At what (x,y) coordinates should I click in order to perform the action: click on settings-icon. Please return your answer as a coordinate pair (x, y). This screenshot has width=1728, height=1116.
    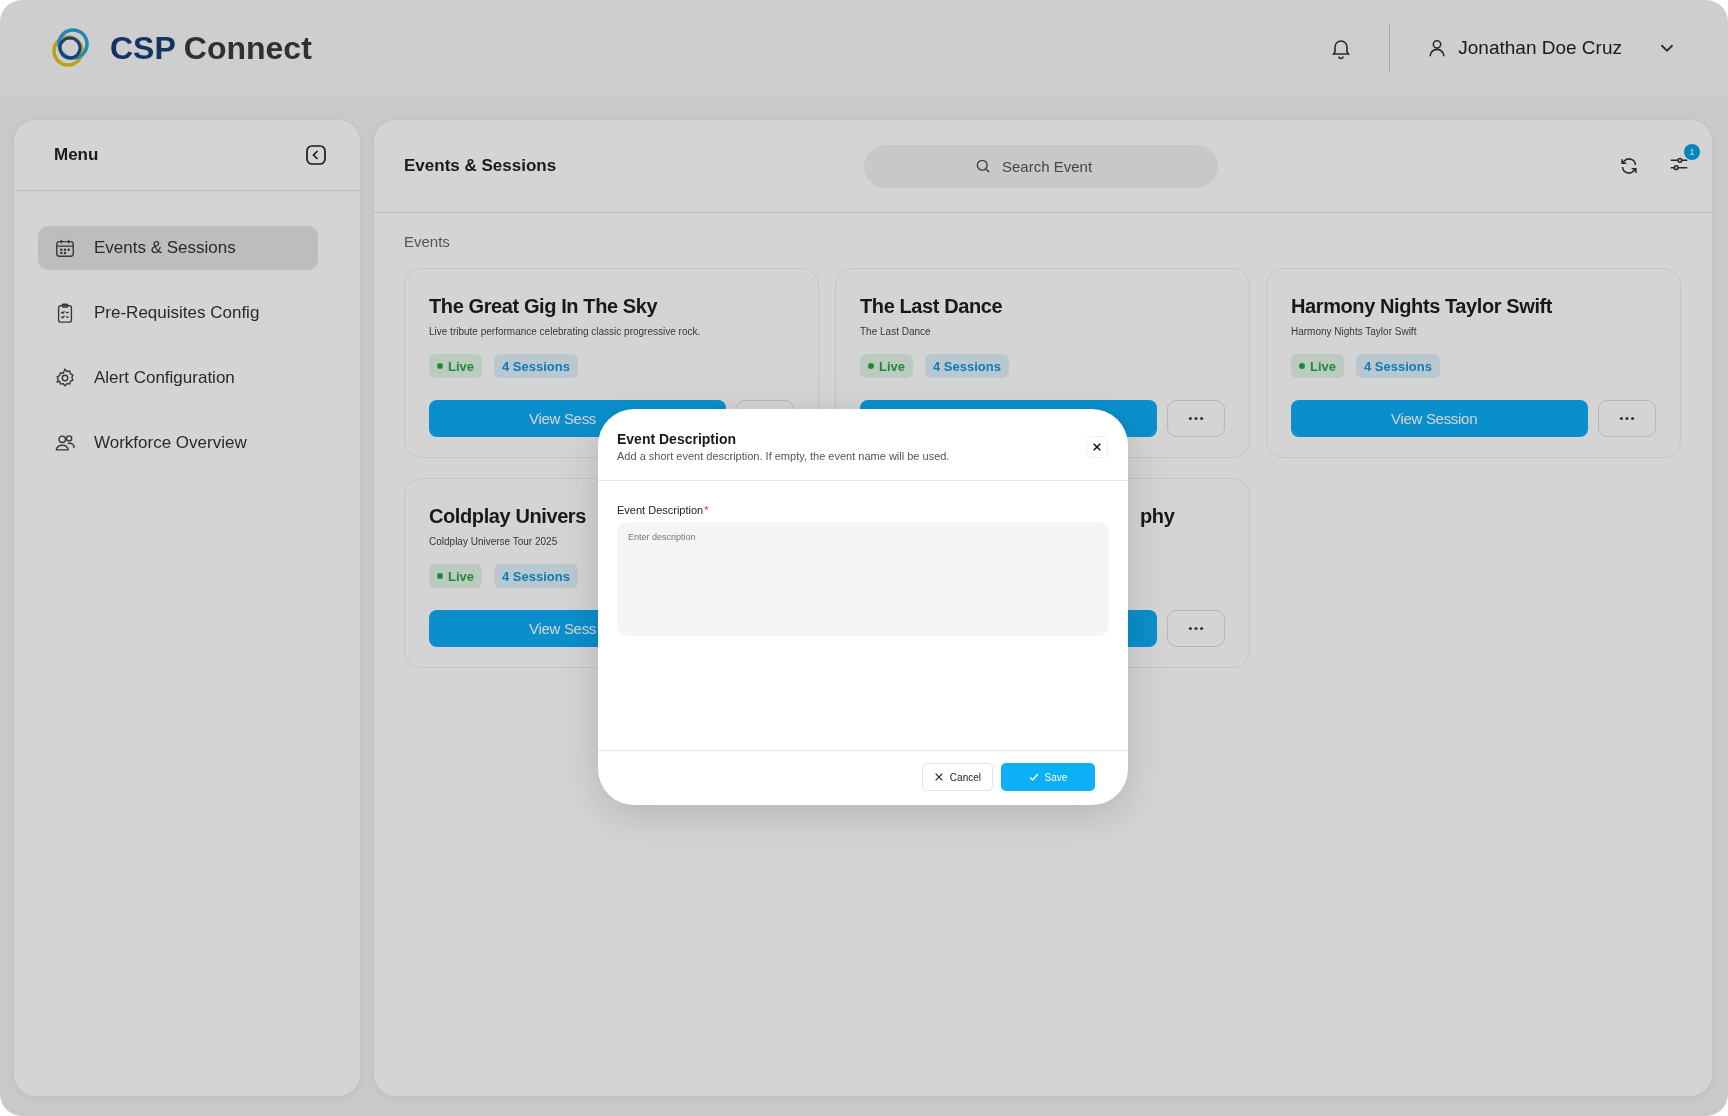
    Looking at the image, I should click on (65, 378).